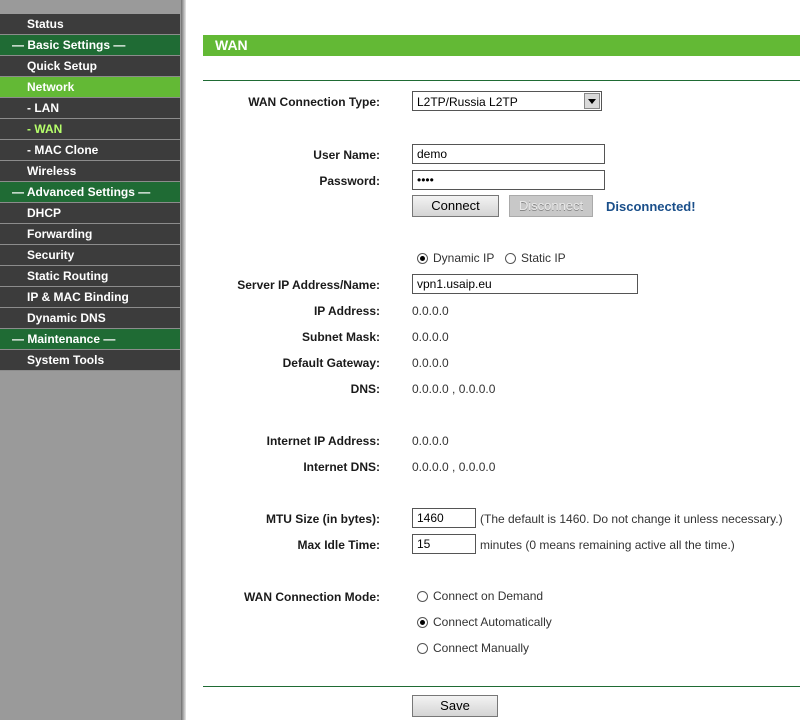  I want to click on ip-address-value: 0.0.0.0, so click(430, 311).